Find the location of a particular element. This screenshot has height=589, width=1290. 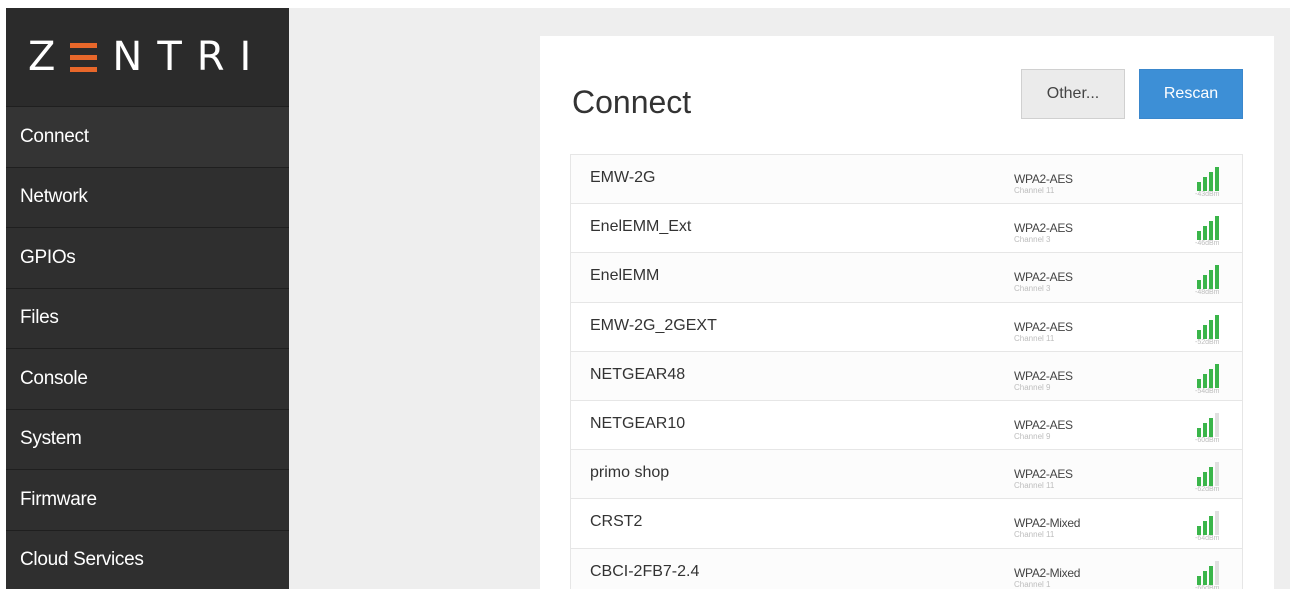

network-rssi: -62dBm is located at coordinates (1207, 490).